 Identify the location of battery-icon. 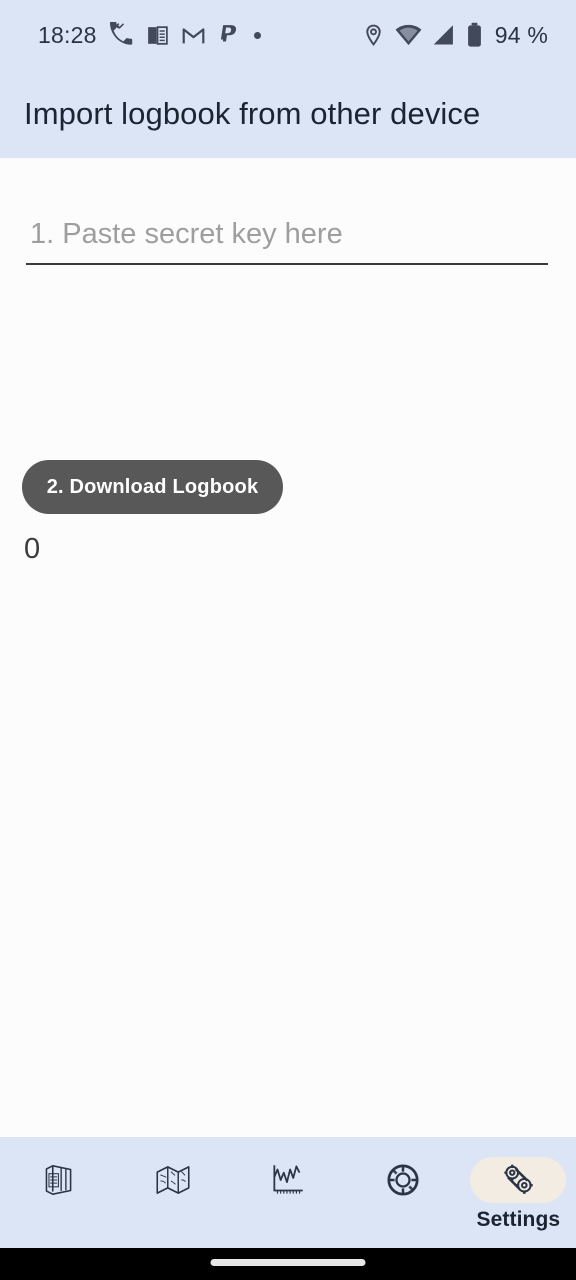
(474, 34).